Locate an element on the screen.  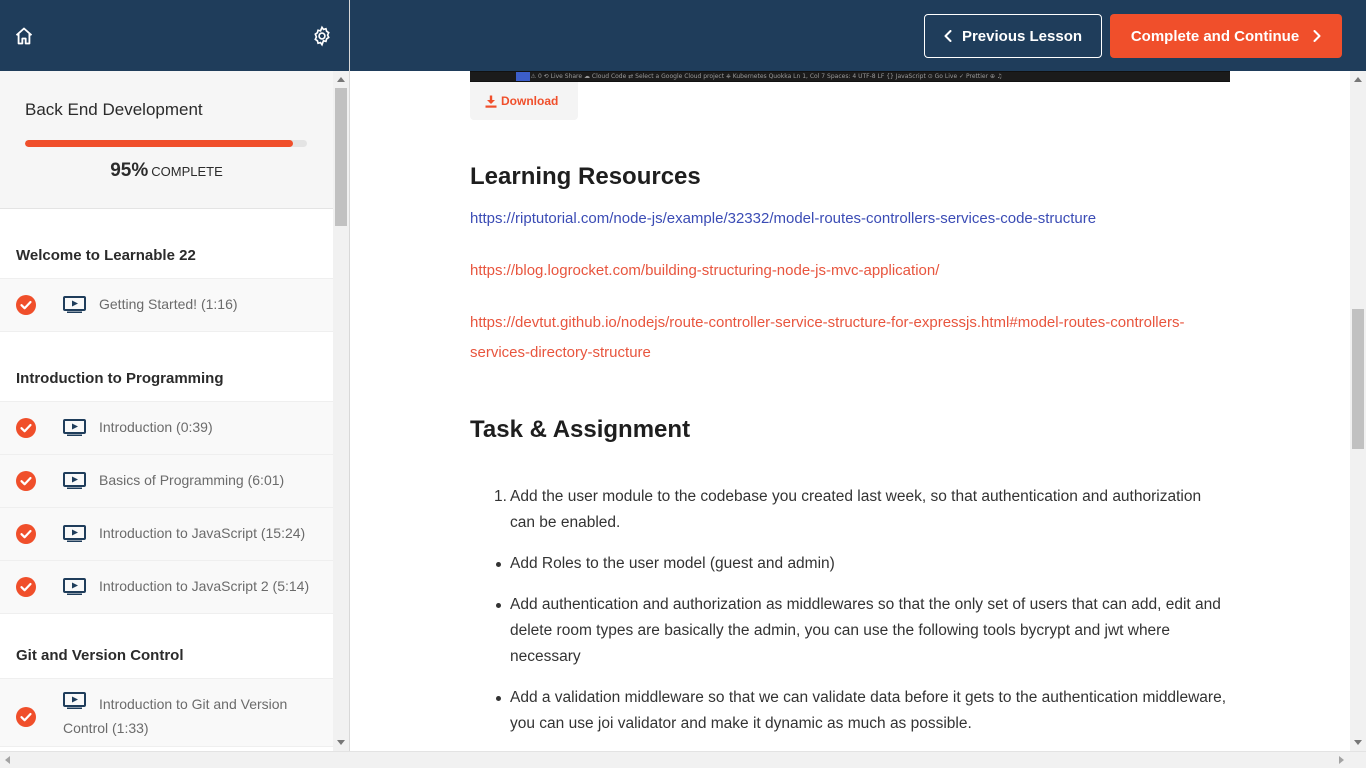
previous-lesson-button: Previous Lesson is located at coordinates (1013, 36).